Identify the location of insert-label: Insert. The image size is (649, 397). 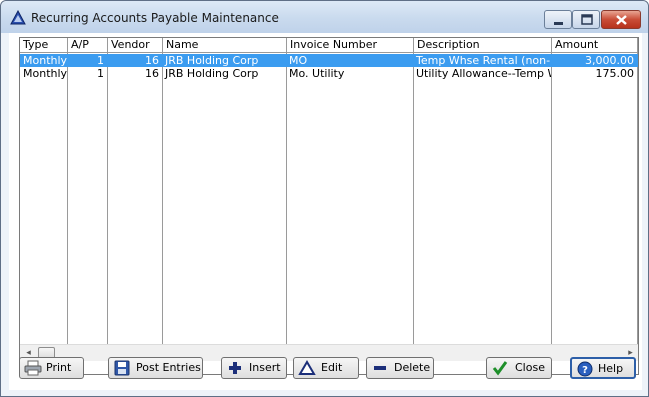
(265, 367).